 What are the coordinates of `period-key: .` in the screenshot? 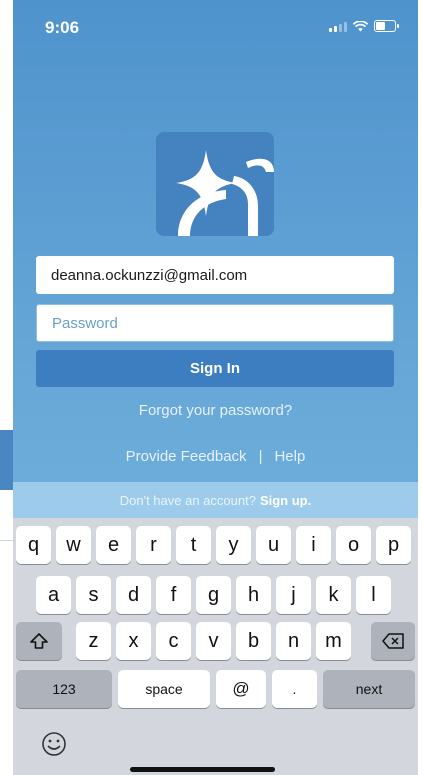 It's located at (294, 689).